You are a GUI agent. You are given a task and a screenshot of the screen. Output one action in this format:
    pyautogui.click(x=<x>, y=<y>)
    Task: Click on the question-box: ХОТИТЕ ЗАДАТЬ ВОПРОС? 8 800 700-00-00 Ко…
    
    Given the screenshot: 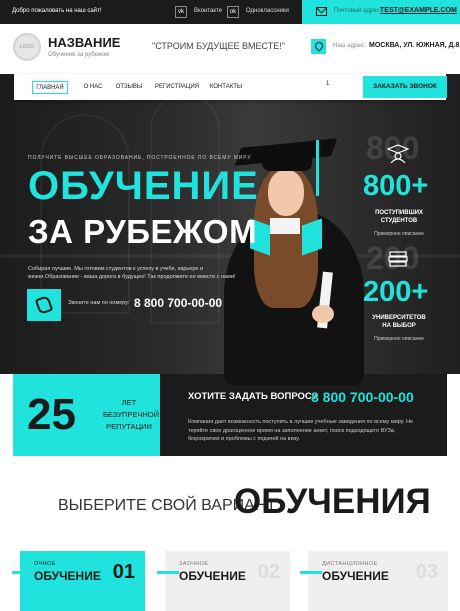 What is the action you would take?
    pyautogui.click(x=303, y=415)
    